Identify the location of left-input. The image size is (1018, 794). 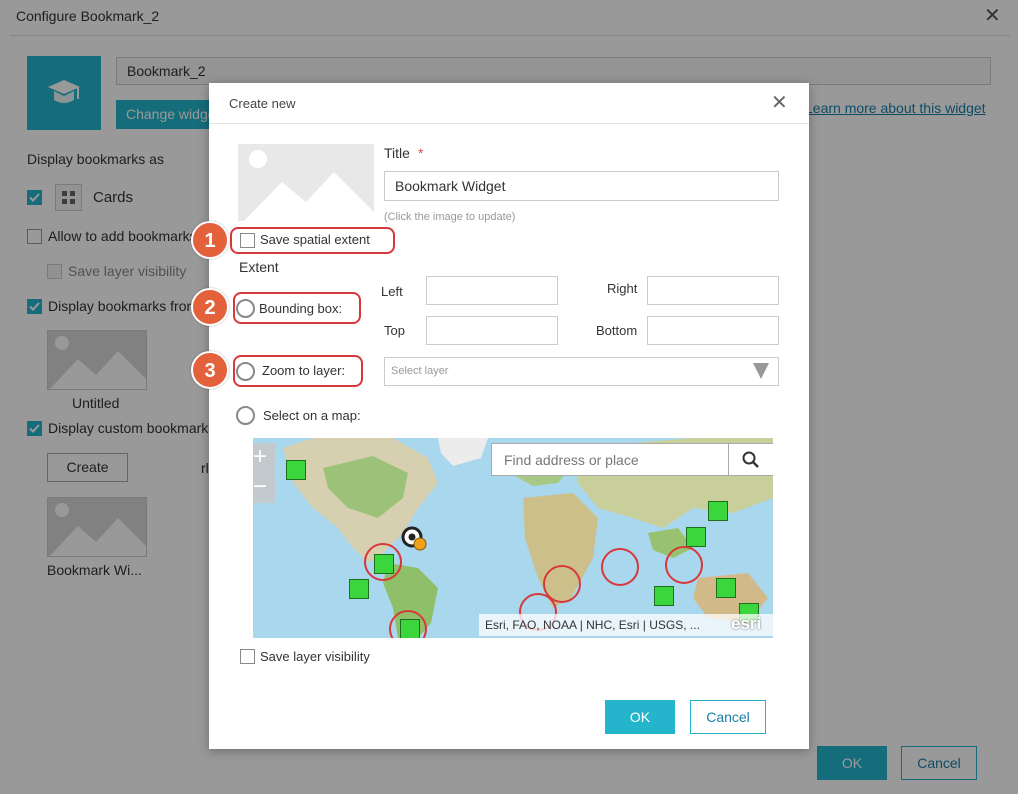
(492, 290).